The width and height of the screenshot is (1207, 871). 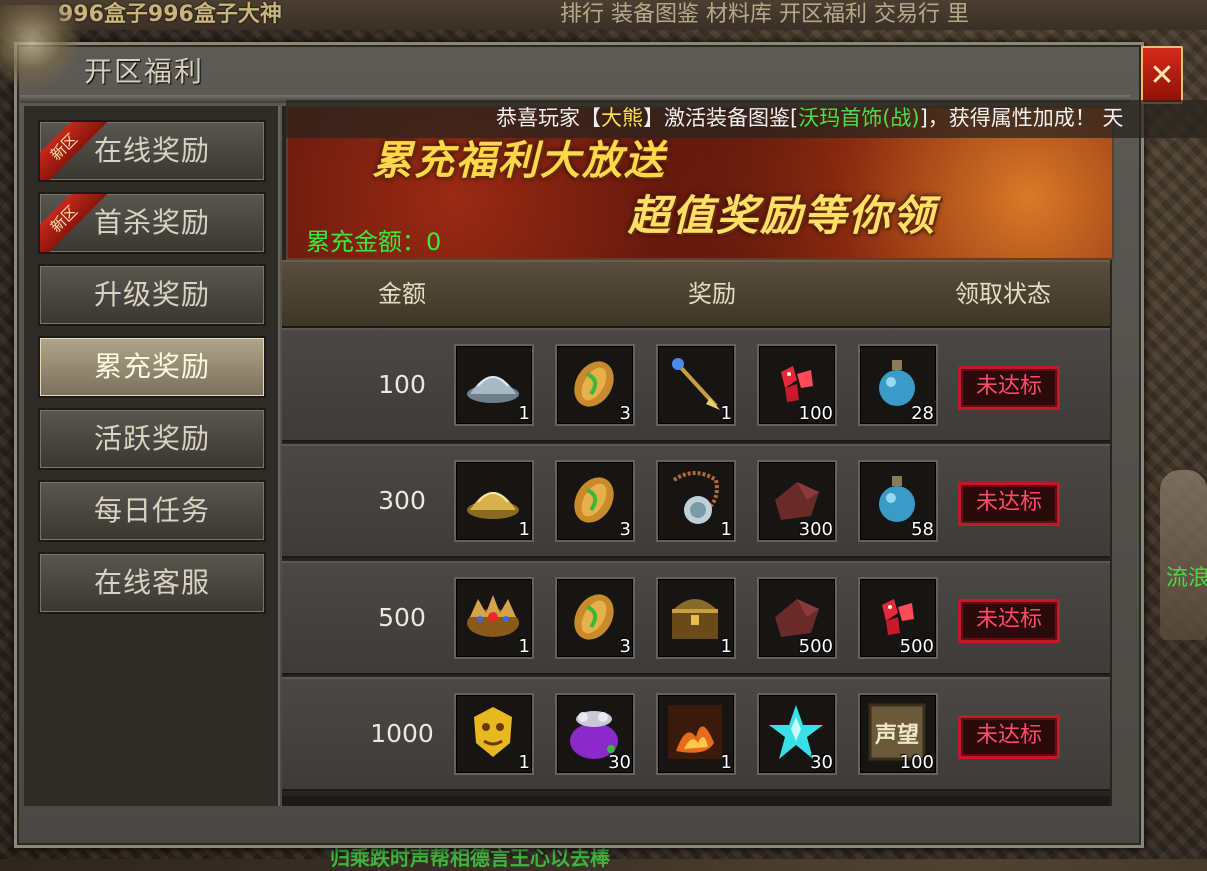 What do you see at coordinates (797, 385) in the screenshot?
I see `reward-item-slot: 100` at bounding box center [797, 385].